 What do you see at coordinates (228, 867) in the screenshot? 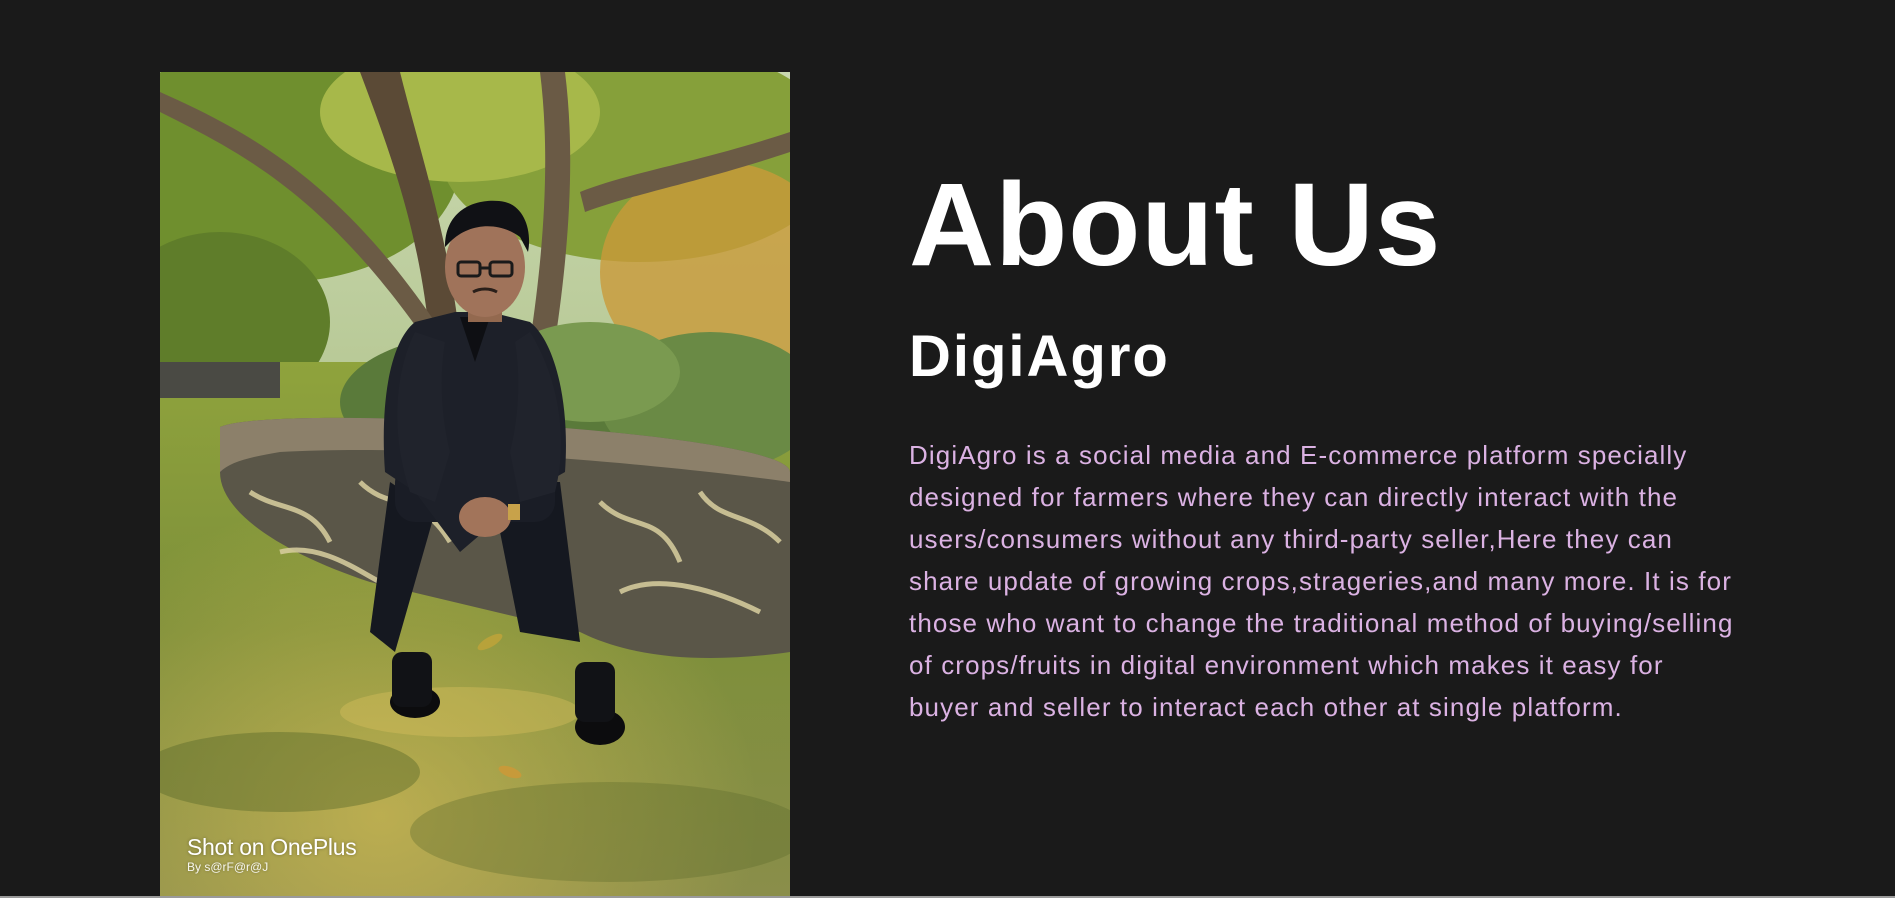
I see `watermark-author: By s@rF@r@J` at bounding box center [228, 867].